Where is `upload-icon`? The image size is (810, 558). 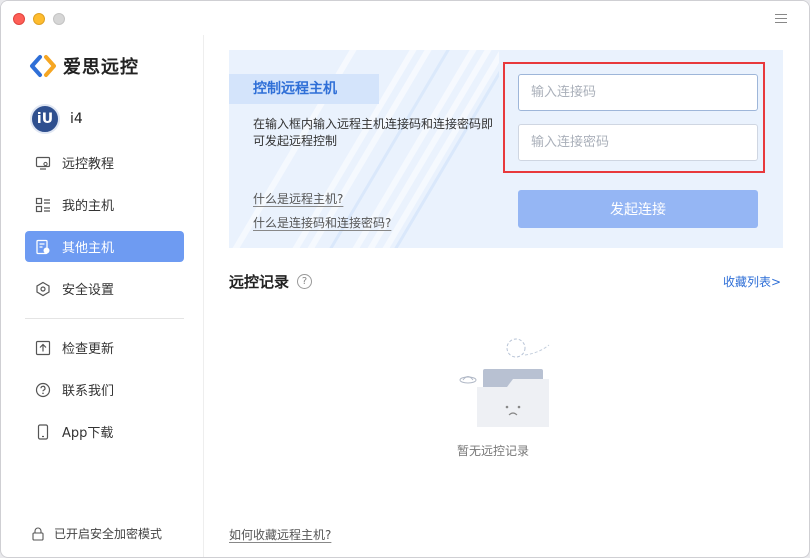 upload-icon is located at coordinates (43, 348).